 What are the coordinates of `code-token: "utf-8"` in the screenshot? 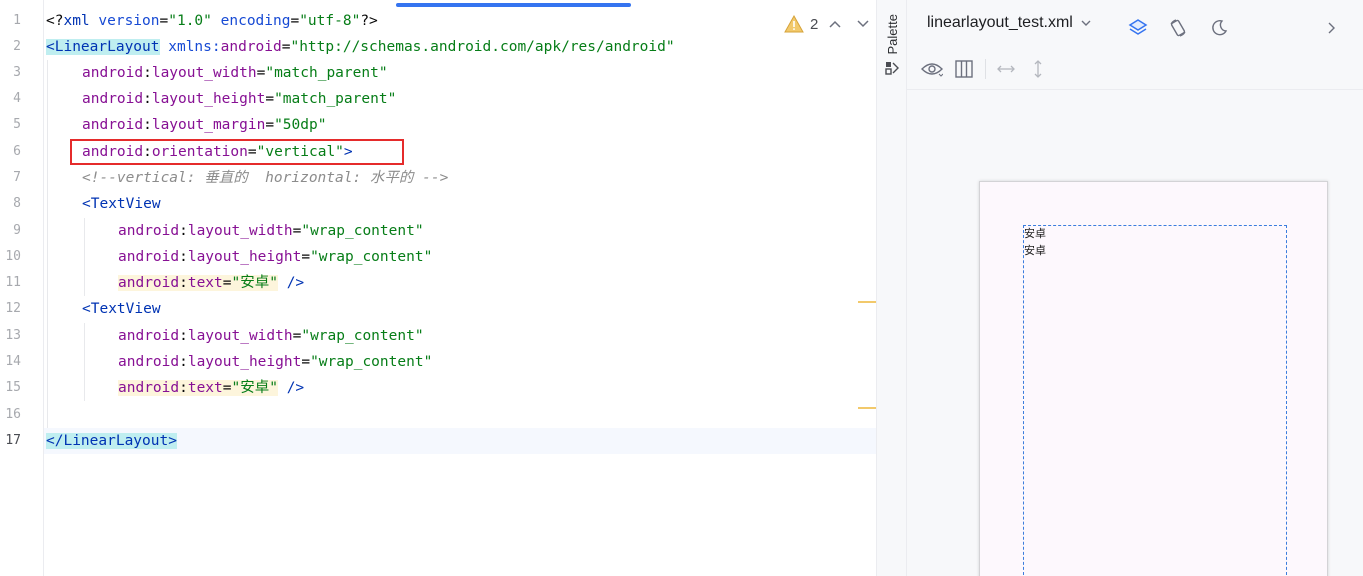 It's located at (330, 21).